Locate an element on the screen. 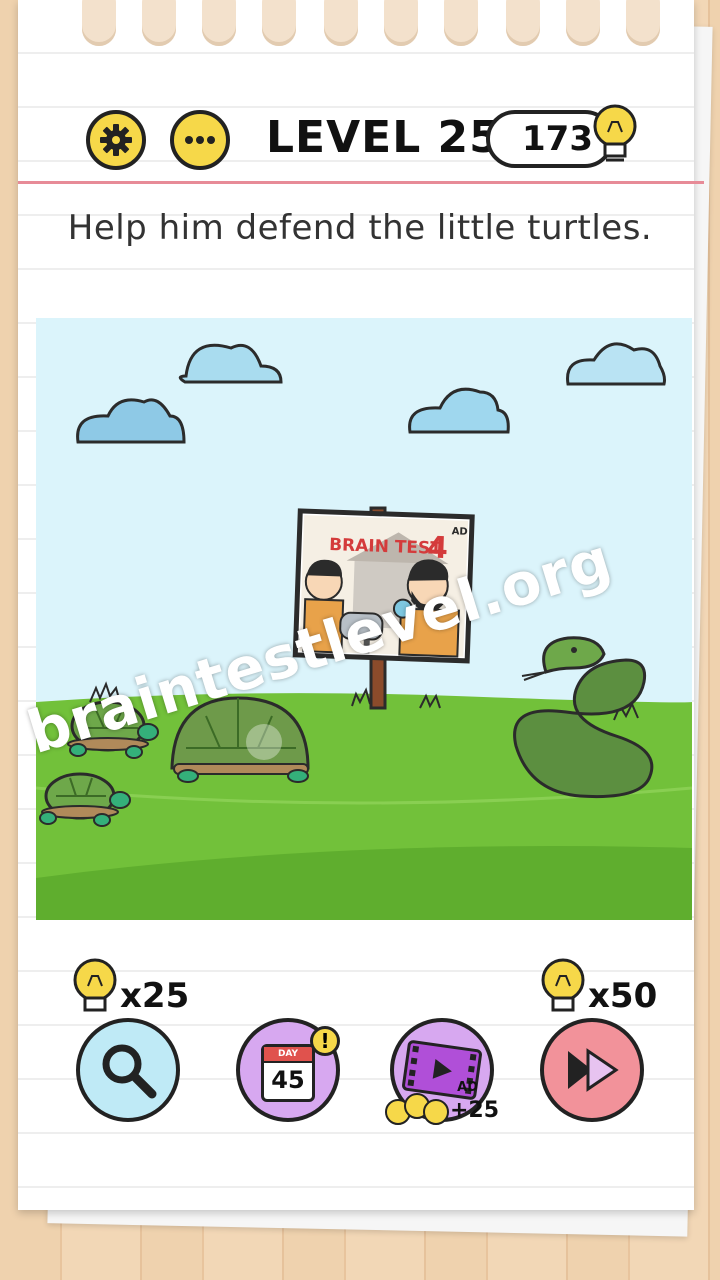 The image size is (720, 1280). daily-challenge-button: DAY 45 ! is located at coordinates (288, 1070).